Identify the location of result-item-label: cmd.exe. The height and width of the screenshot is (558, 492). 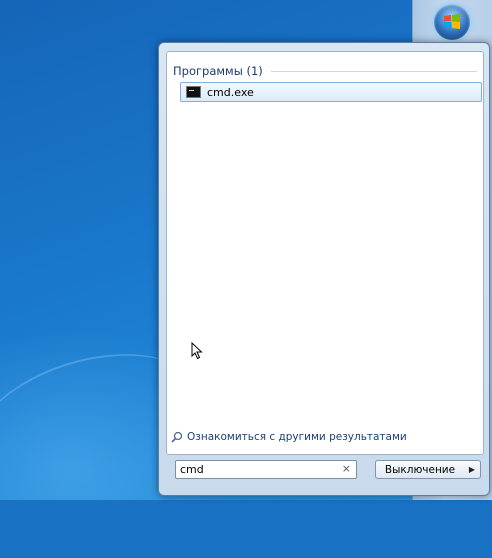
(230, 92).